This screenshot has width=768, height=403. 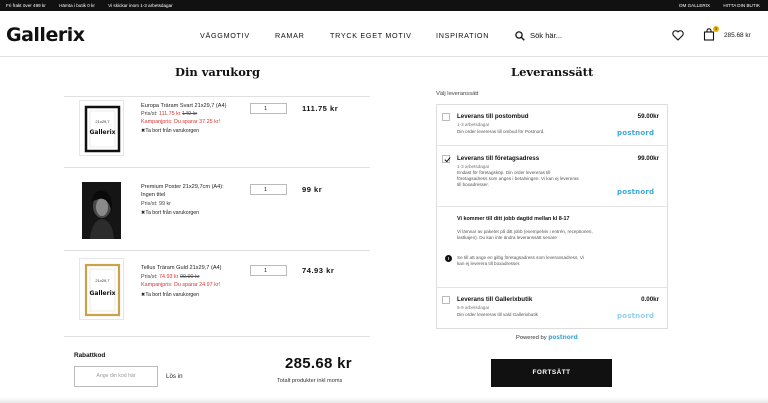 I want to click on delivery-option-title: Leverans till företagsadress, so click(x=498, y=158).